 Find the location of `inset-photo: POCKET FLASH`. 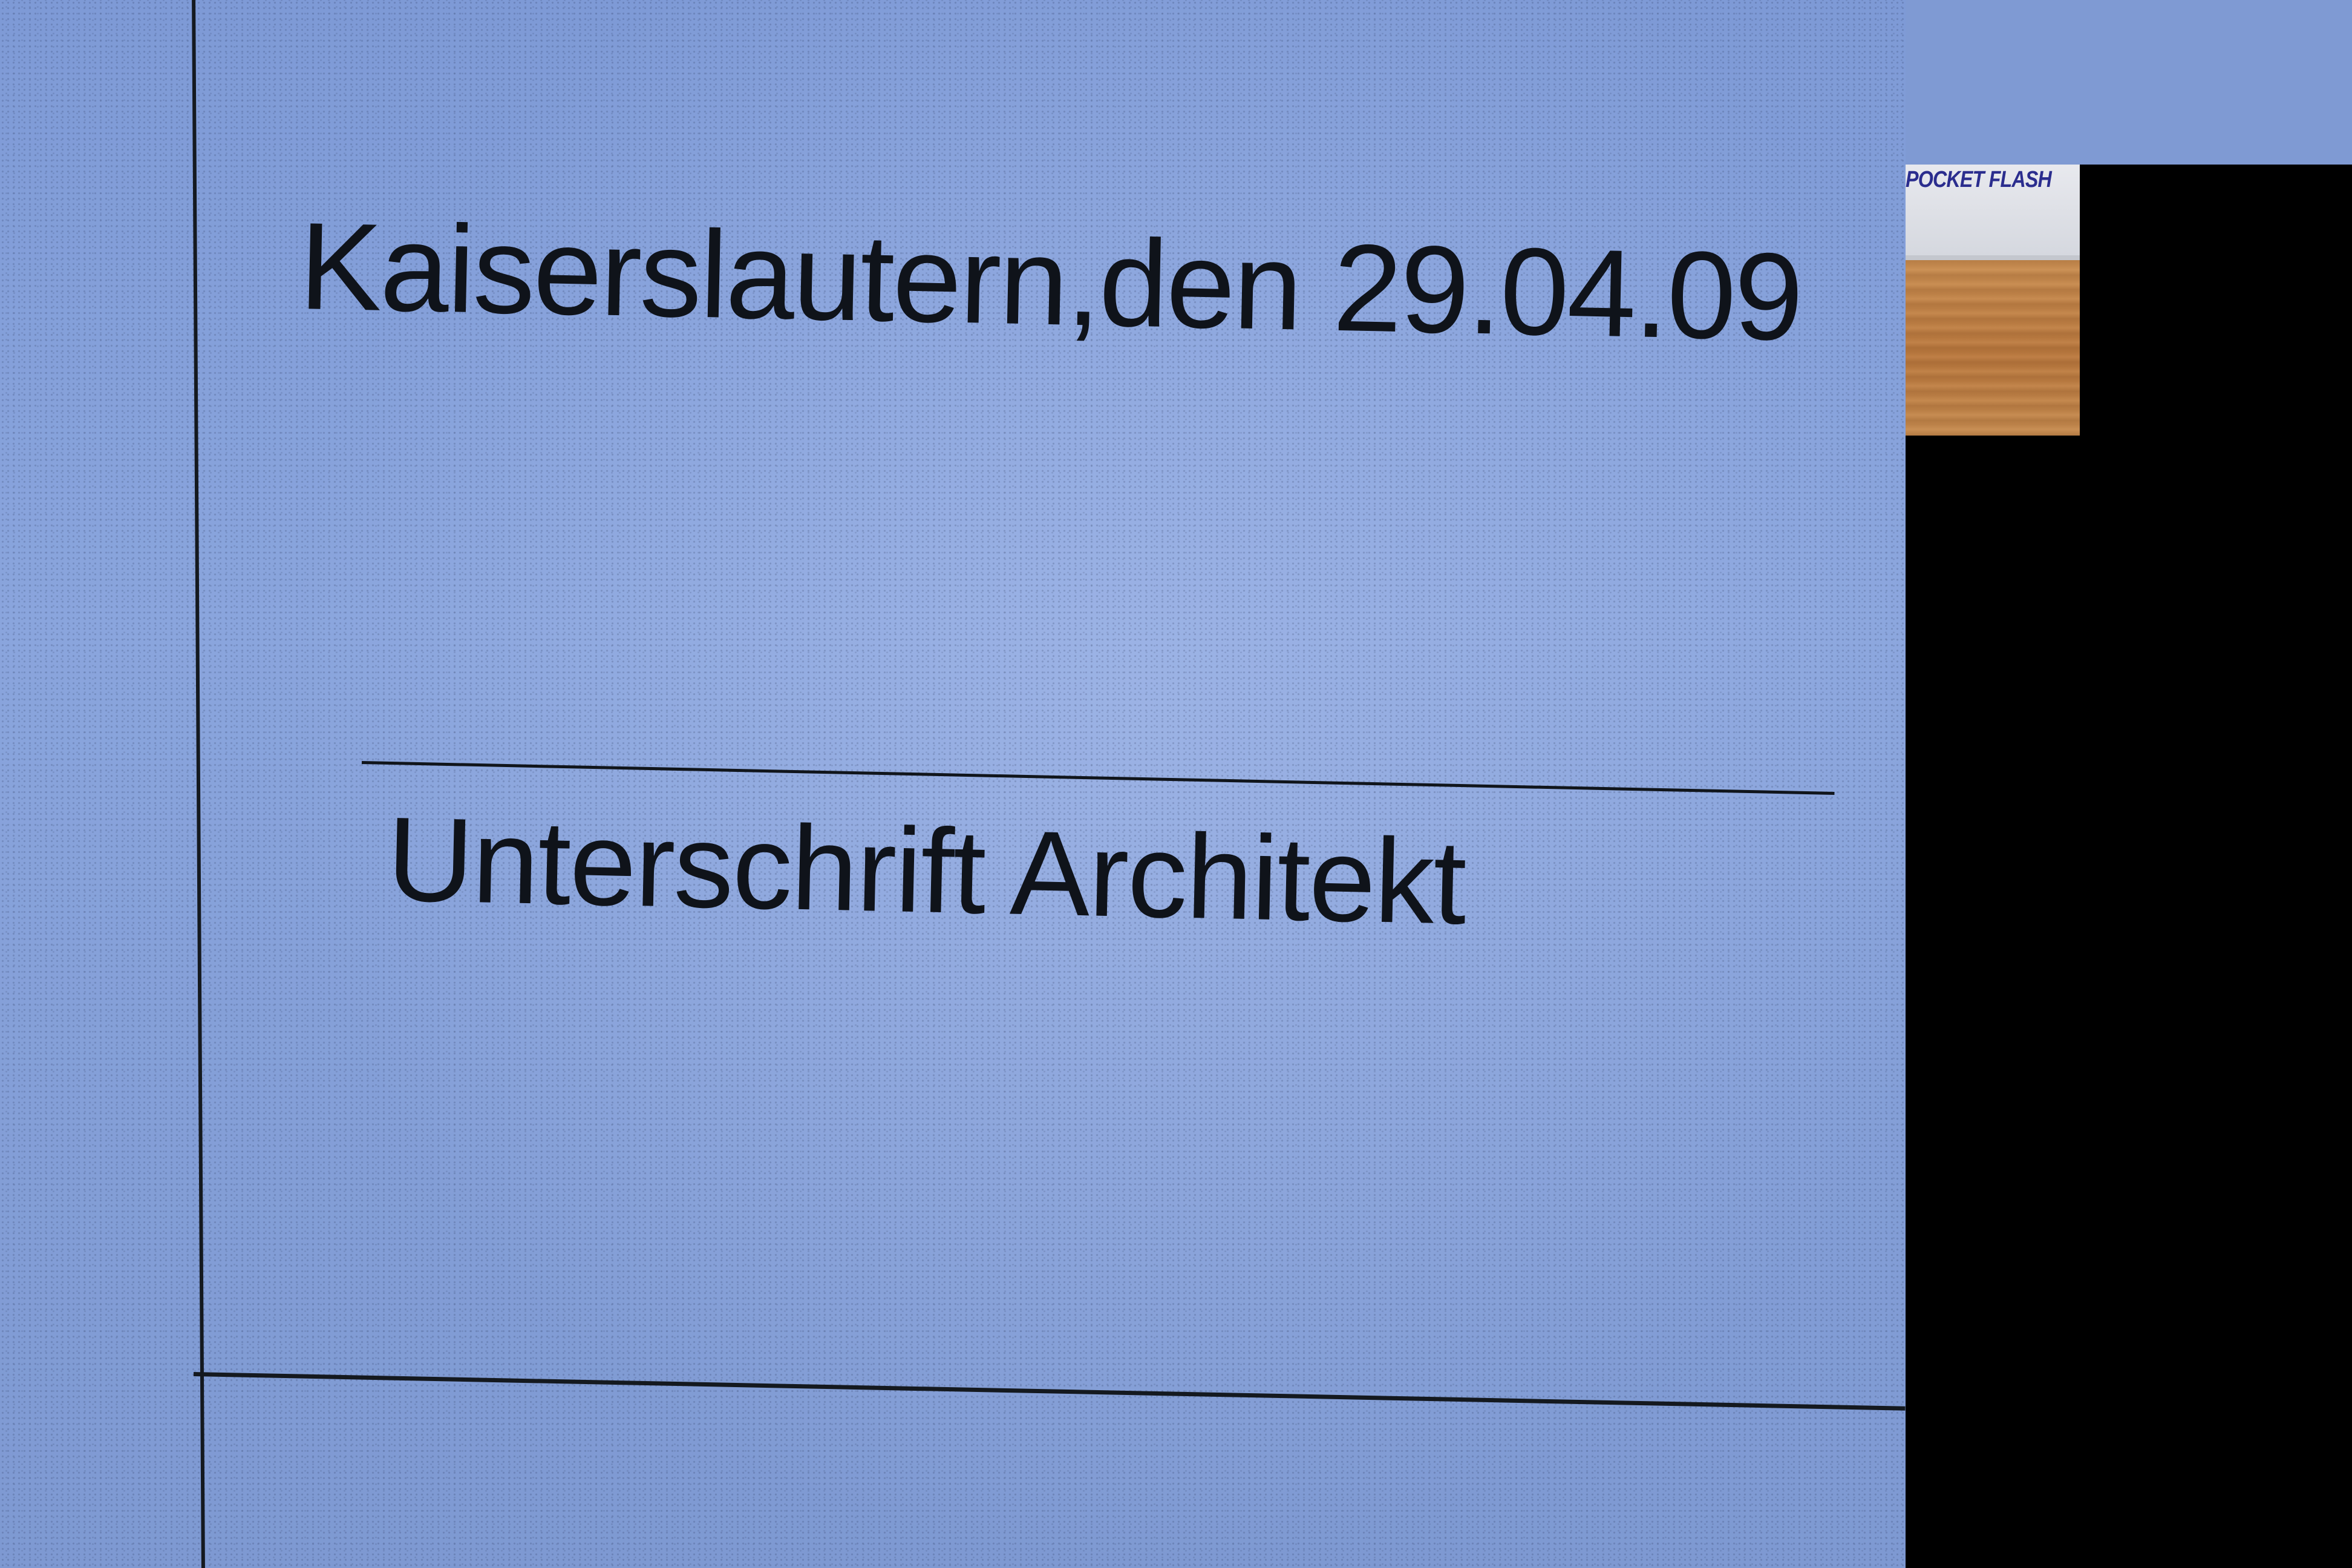

inset-photo: POCKET FLASH is located at coordinates (1993, 300).